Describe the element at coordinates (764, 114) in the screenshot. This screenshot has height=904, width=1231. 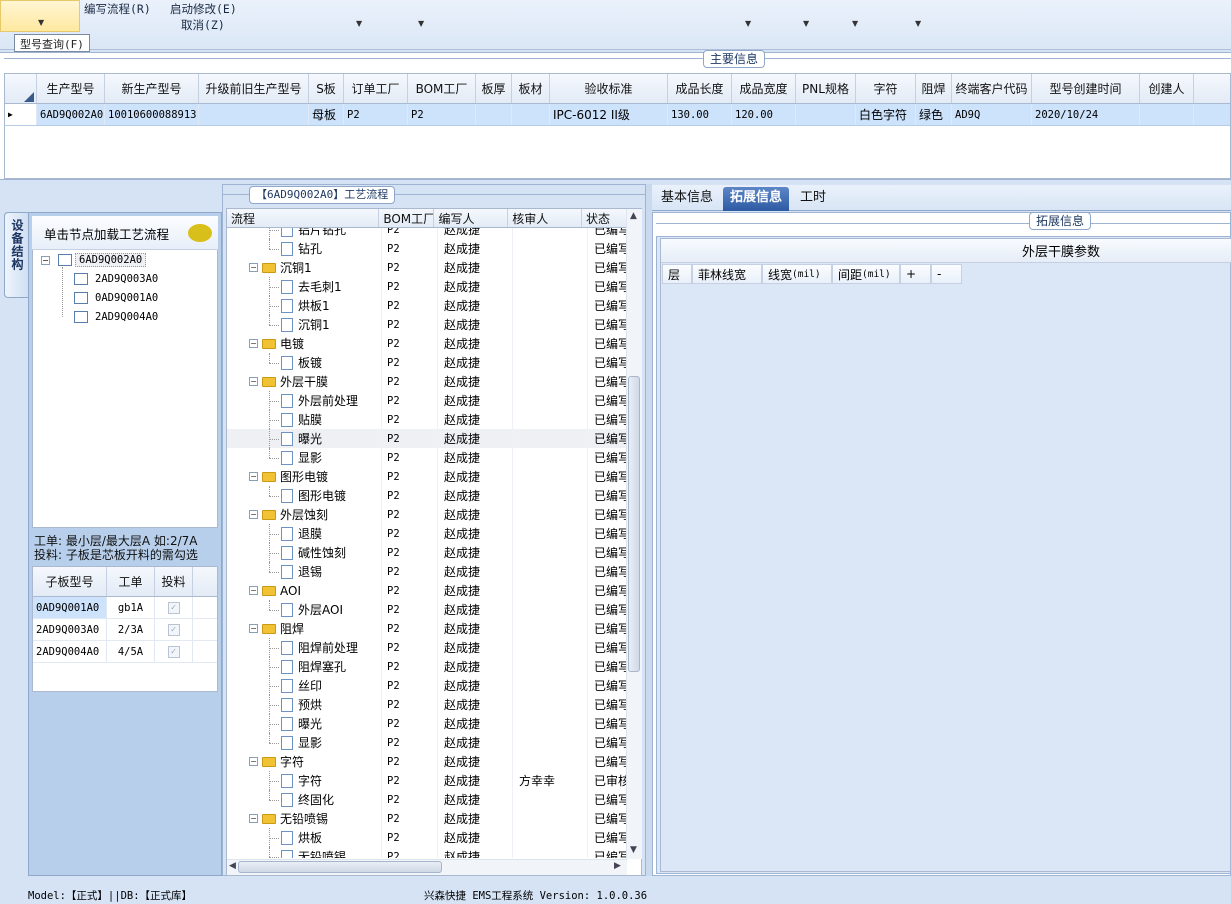
I see `table-cell: 120.00` at that location.